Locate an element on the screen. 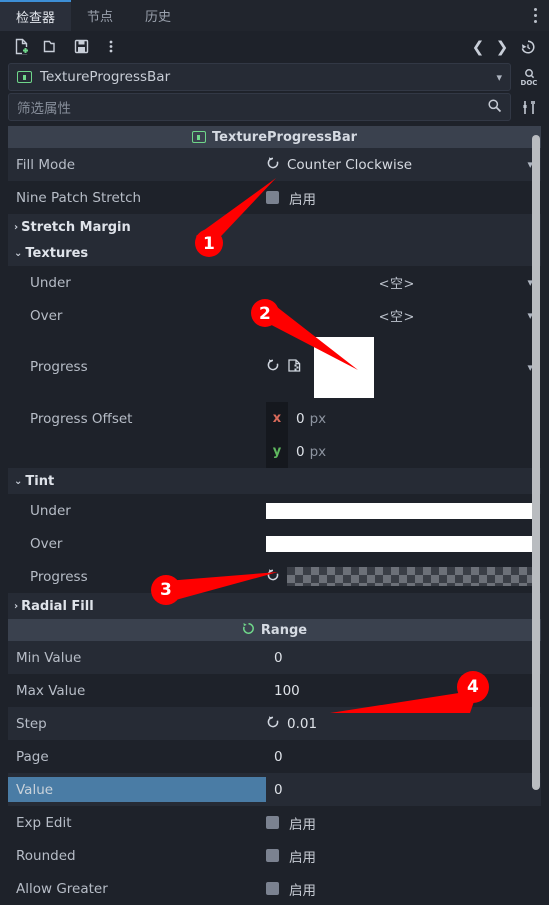  property-value: 0.01 is located at coordinates (403, 723).